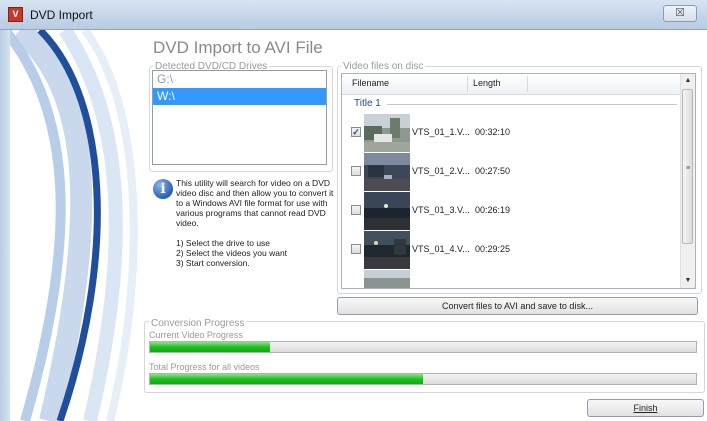 The height and width of the screenshot is (421, 707). I want to click on video-row: VTS_01_2.V... 00:27:50, so click(511, 172).